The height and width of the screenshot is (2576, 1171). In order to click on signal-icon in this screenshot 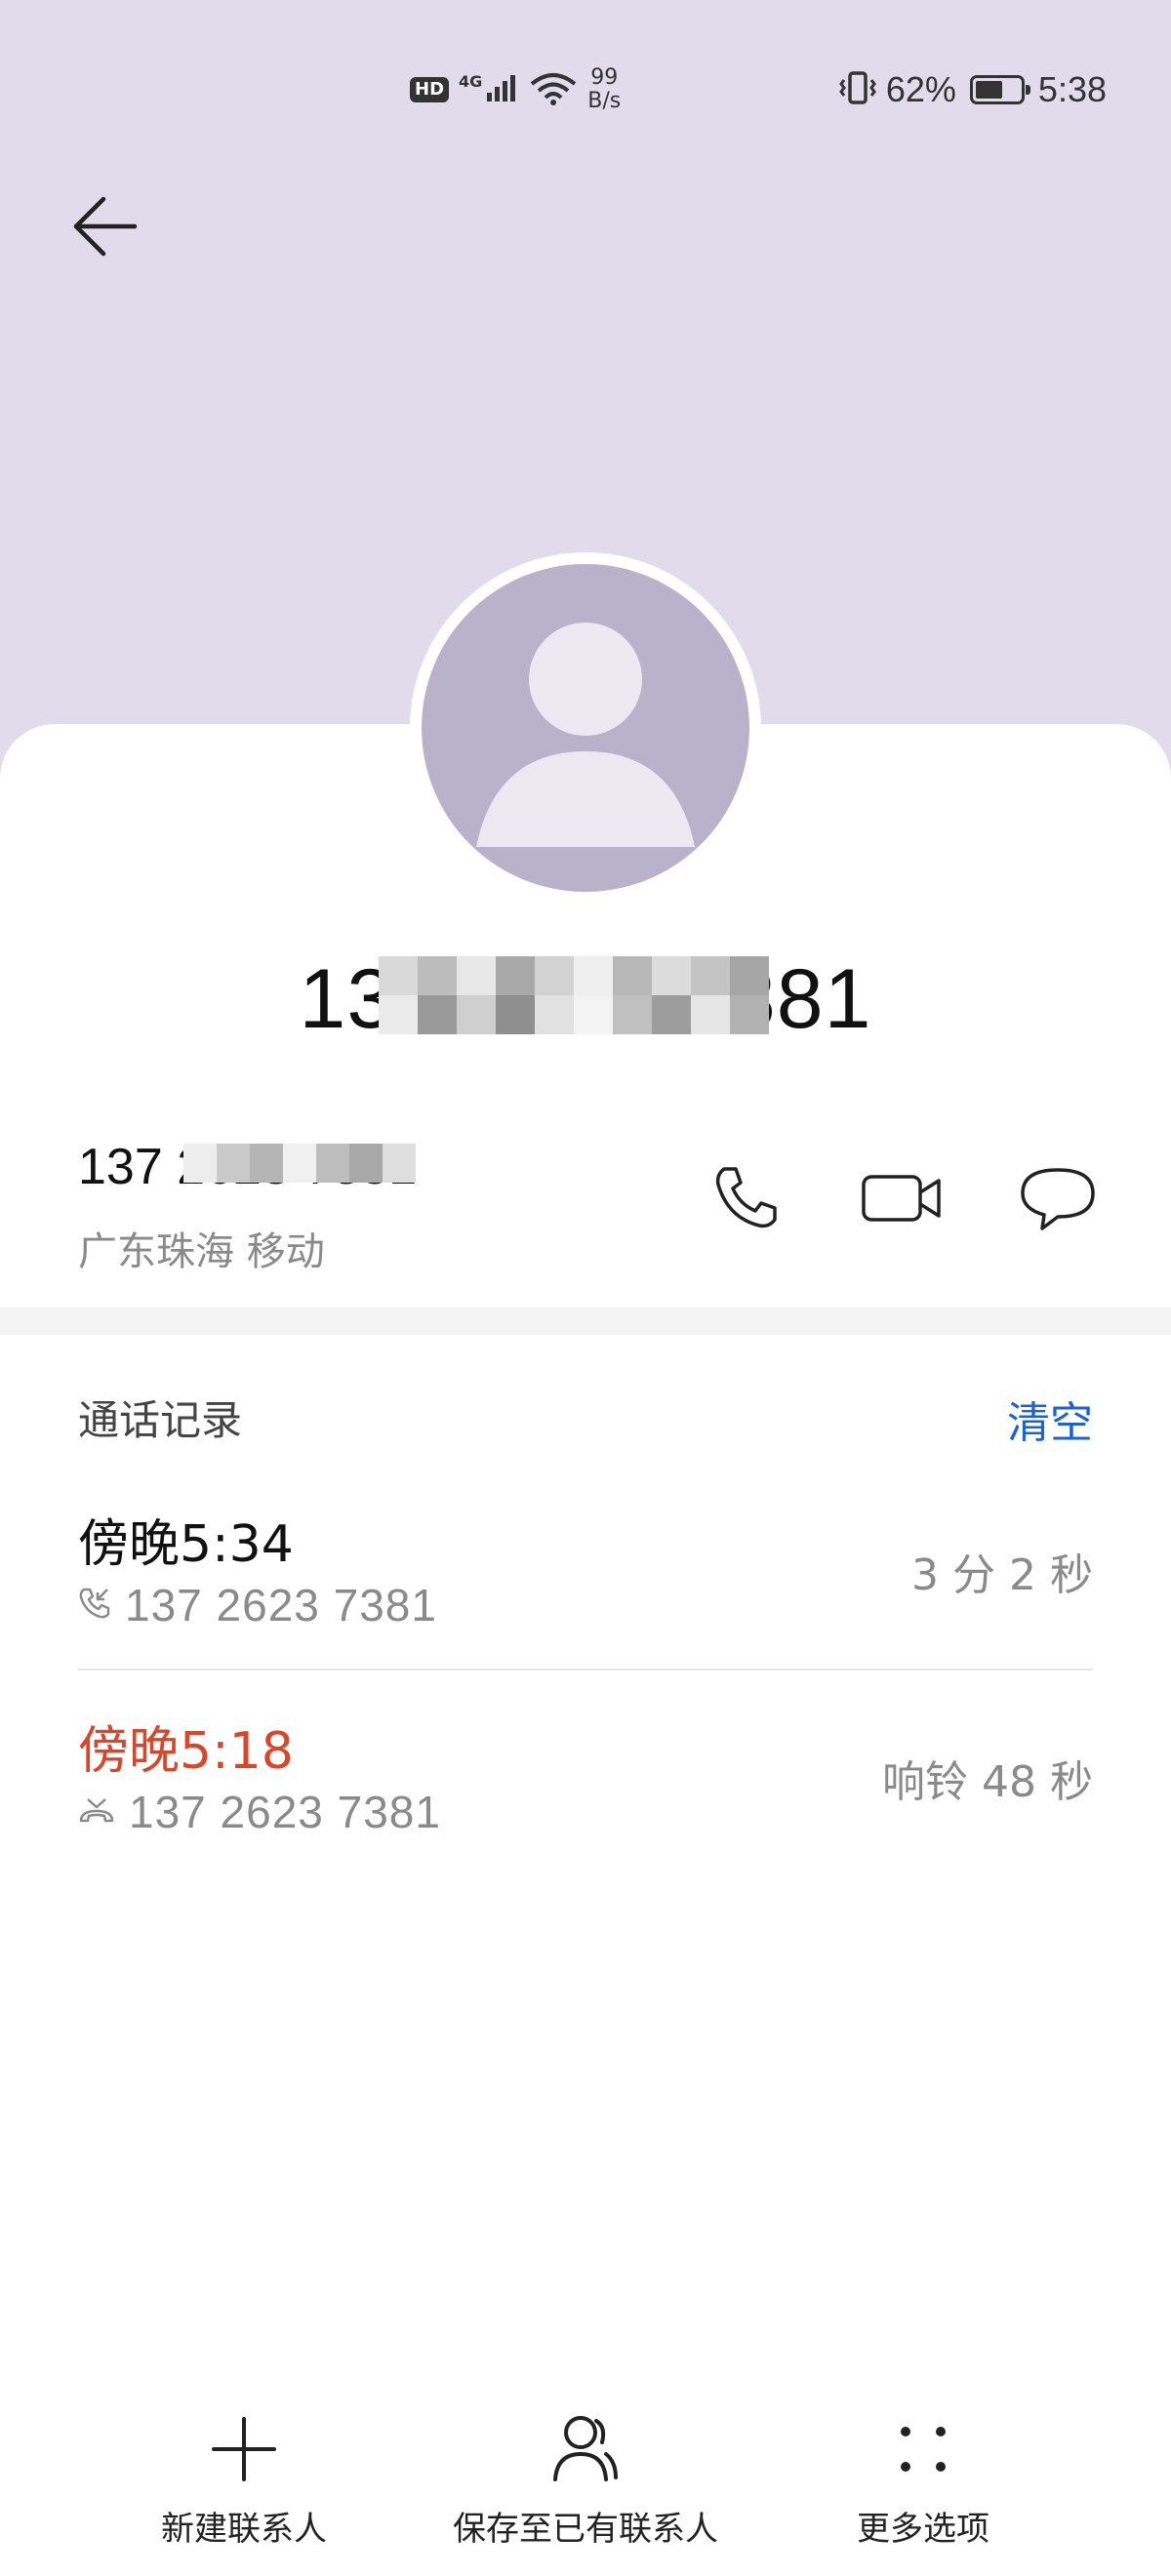, I will do `click(502, 89)`.